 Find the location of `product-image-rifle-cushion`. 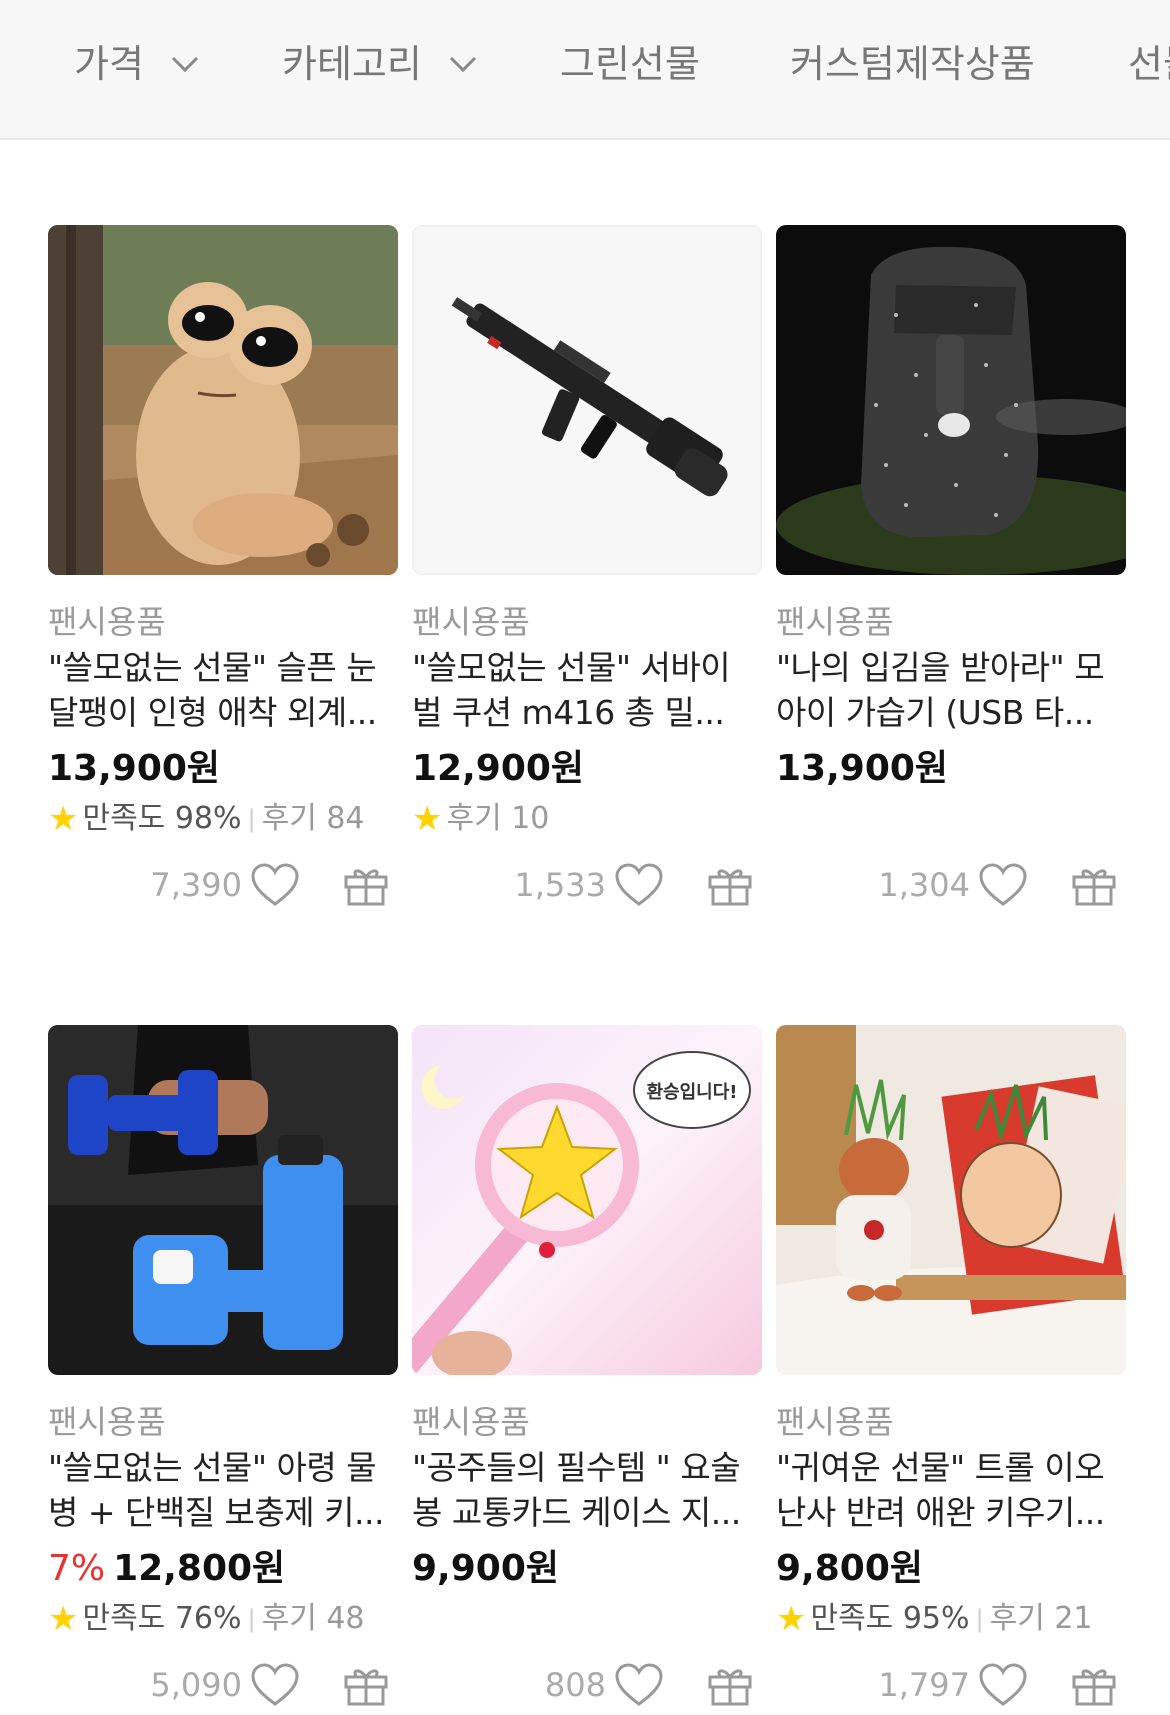

product-image-rifle-cushion is located at coordinates (587, 400).